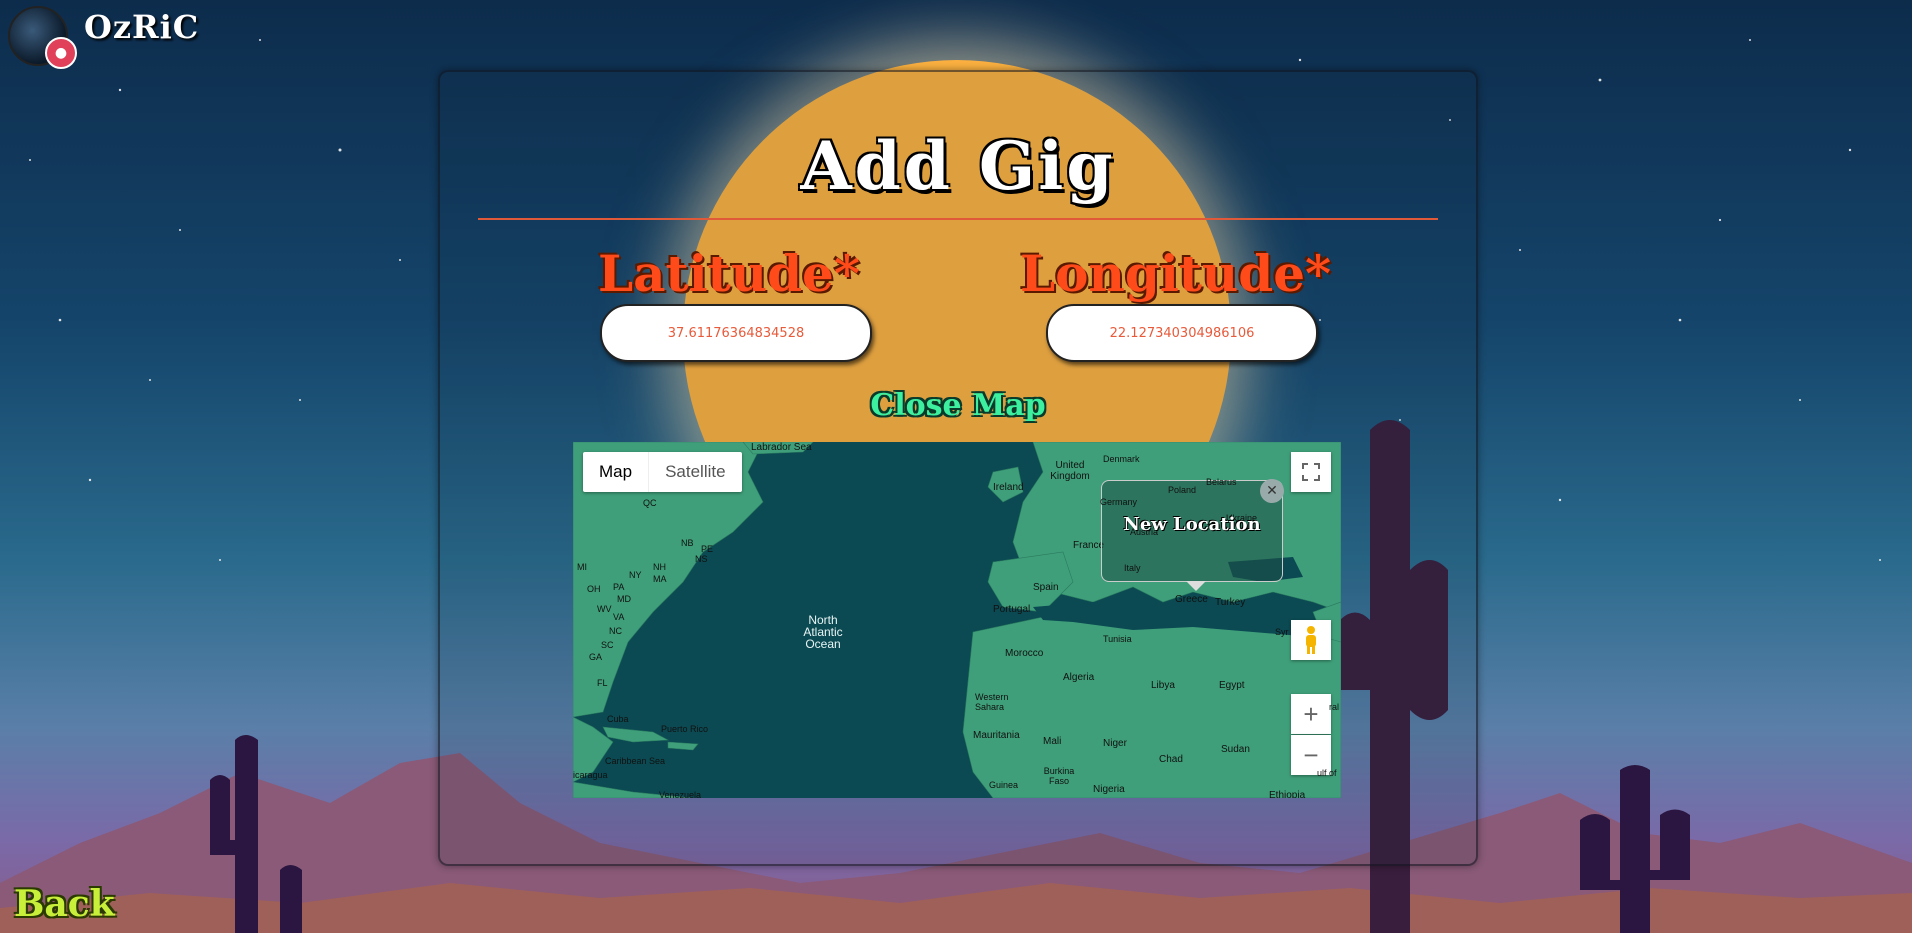 This screenshot has width=1912, height=933. Describe the element at coordinates (996, 735) in the screenshot. I see `map-label: Mauritania` at that location.